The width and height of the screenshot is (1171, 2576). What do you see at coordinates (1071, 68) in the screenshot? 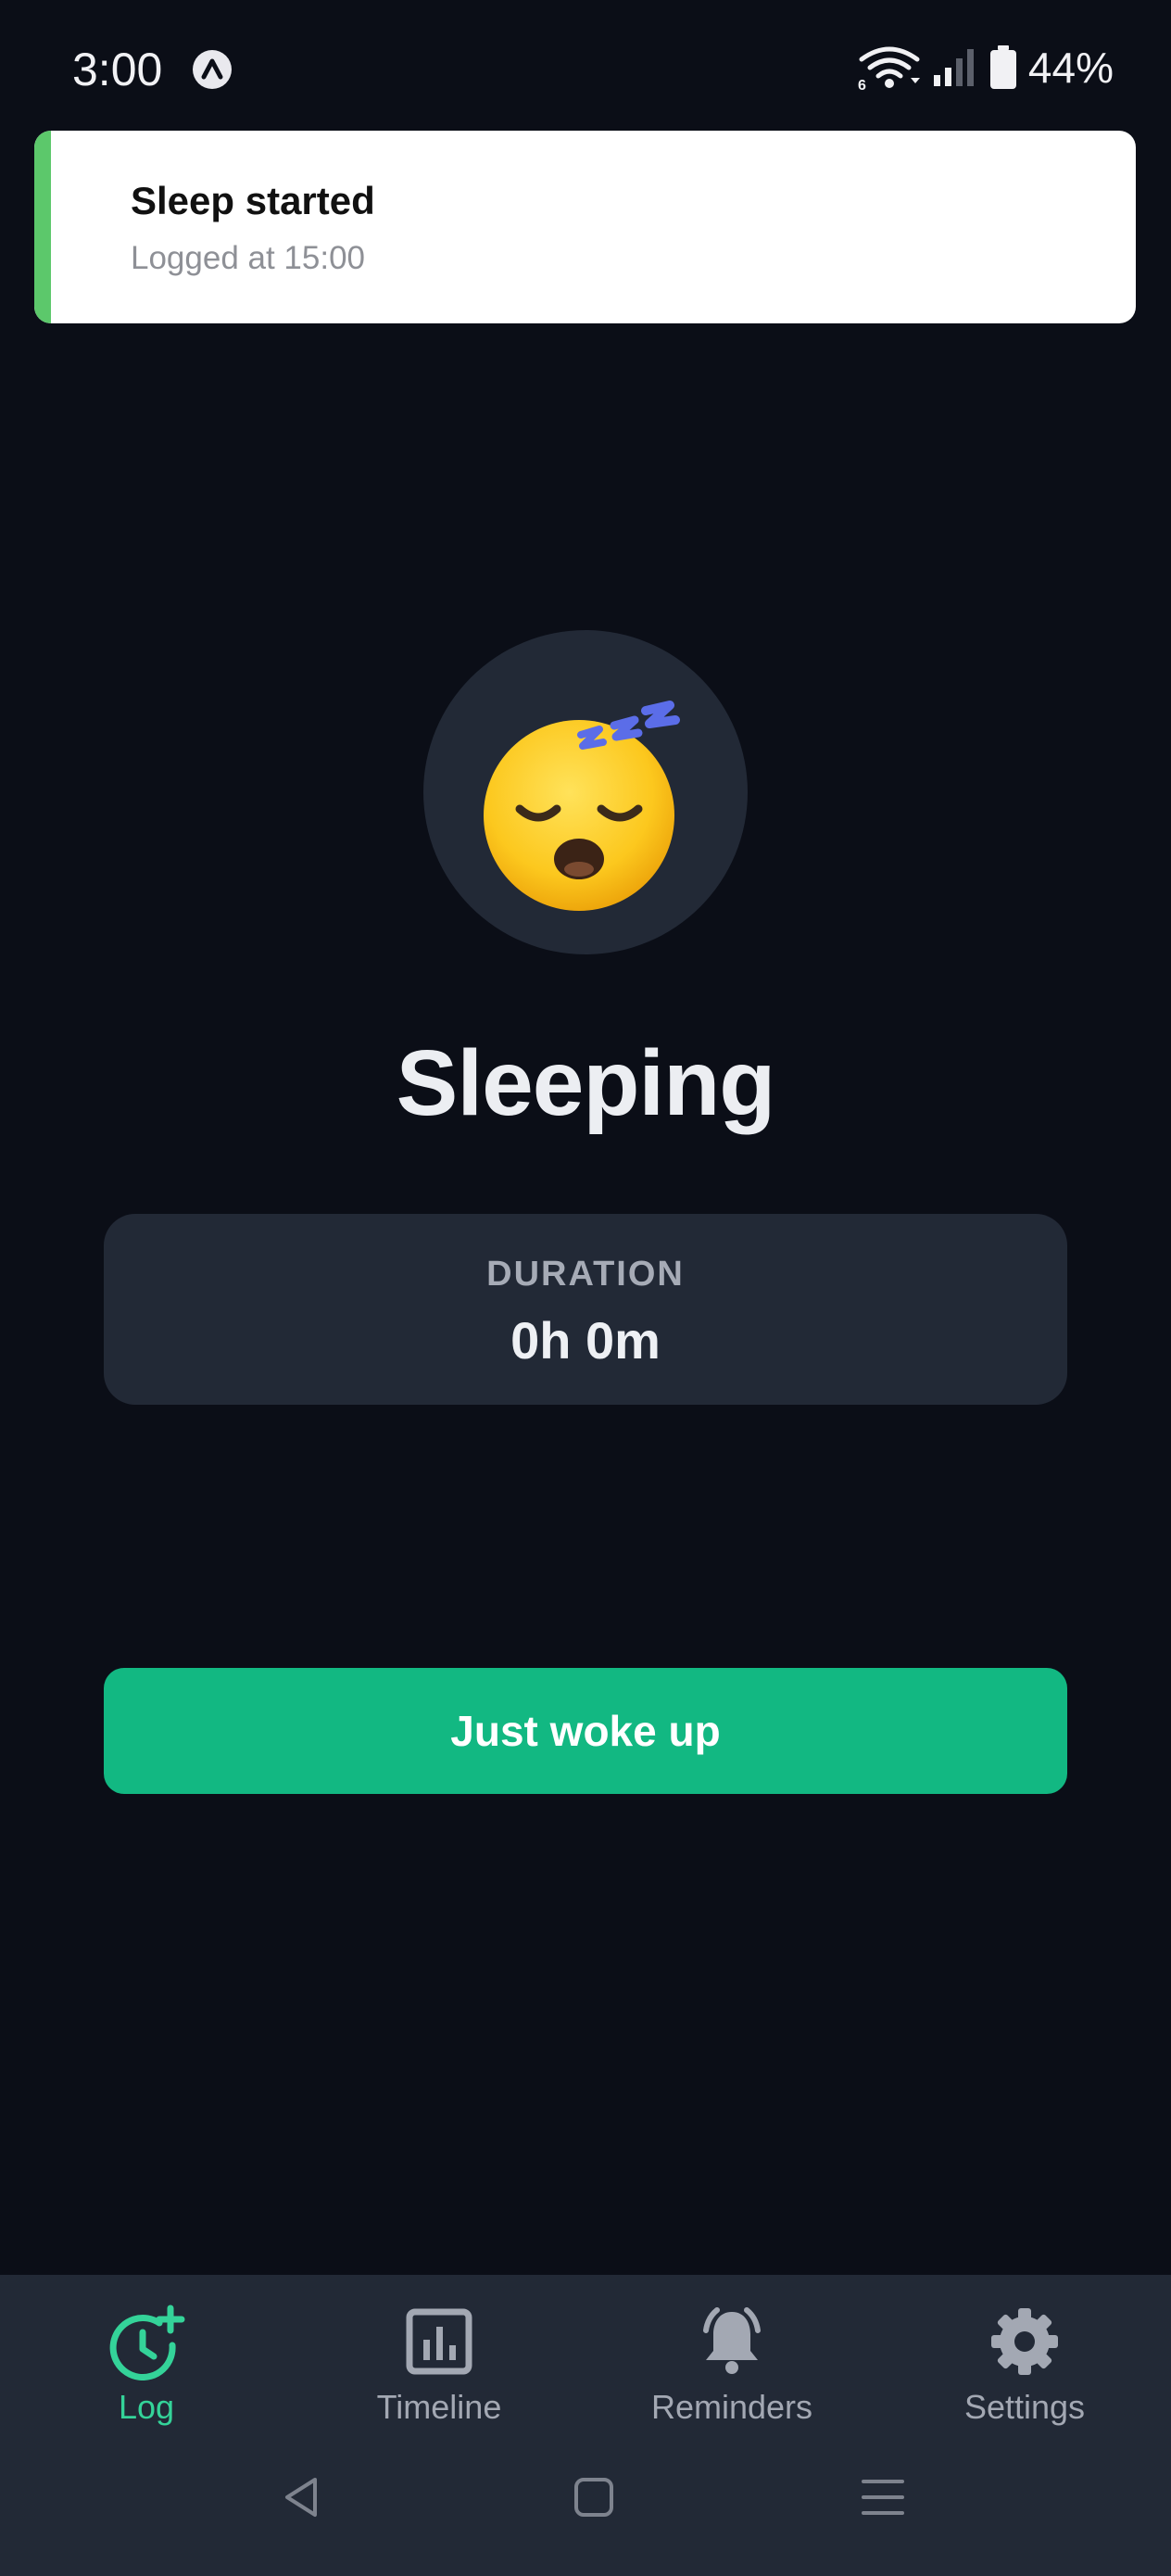
I see `battery-percent: 44%` at bounding box center [1071, 68].